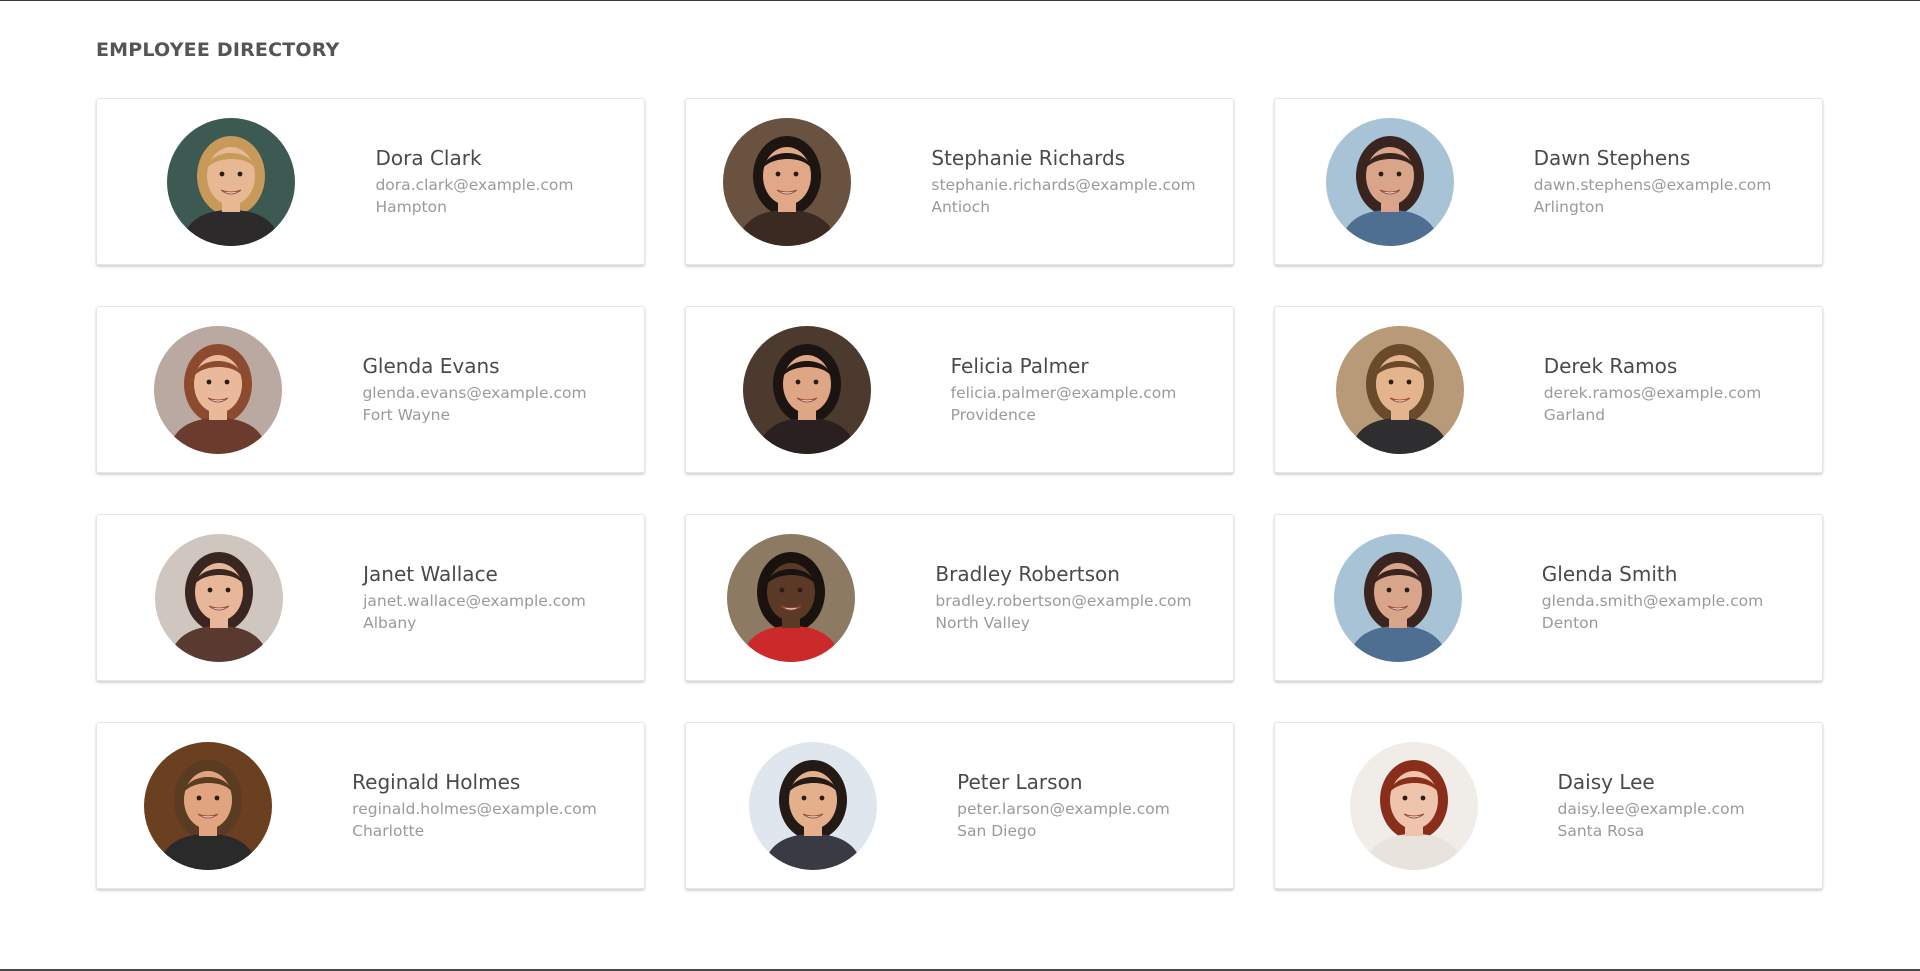 This screenshot has height=971, width=1920. What do you see at coordinates (1019, 365) in the screenshot?
I see `employee-name: Felicia Palmer` at bounding box center [1019, 365].